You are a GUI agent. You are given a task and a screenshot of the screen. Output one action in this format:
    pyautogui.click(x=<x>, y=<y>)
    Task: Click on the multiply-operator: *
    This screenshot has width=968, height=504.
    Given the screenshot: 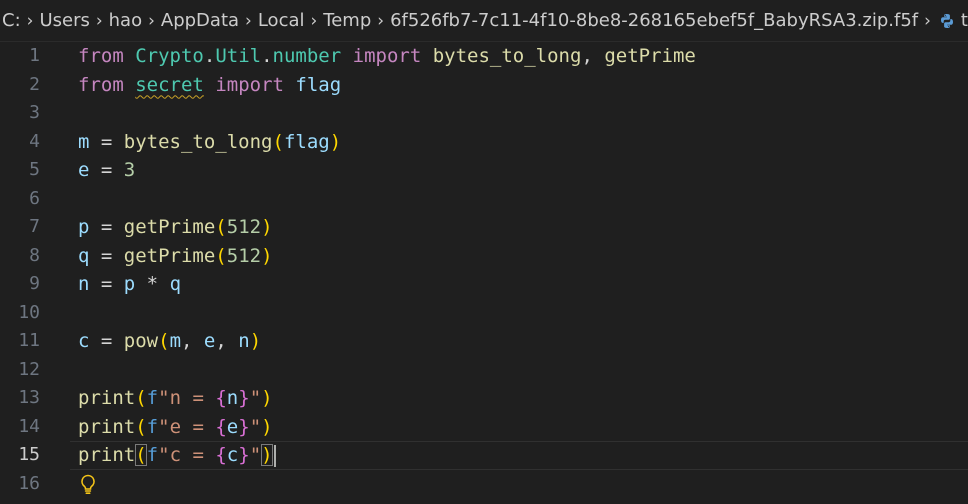 What is the action you would take?
    pyautogui.click(x=152, y=284)
    